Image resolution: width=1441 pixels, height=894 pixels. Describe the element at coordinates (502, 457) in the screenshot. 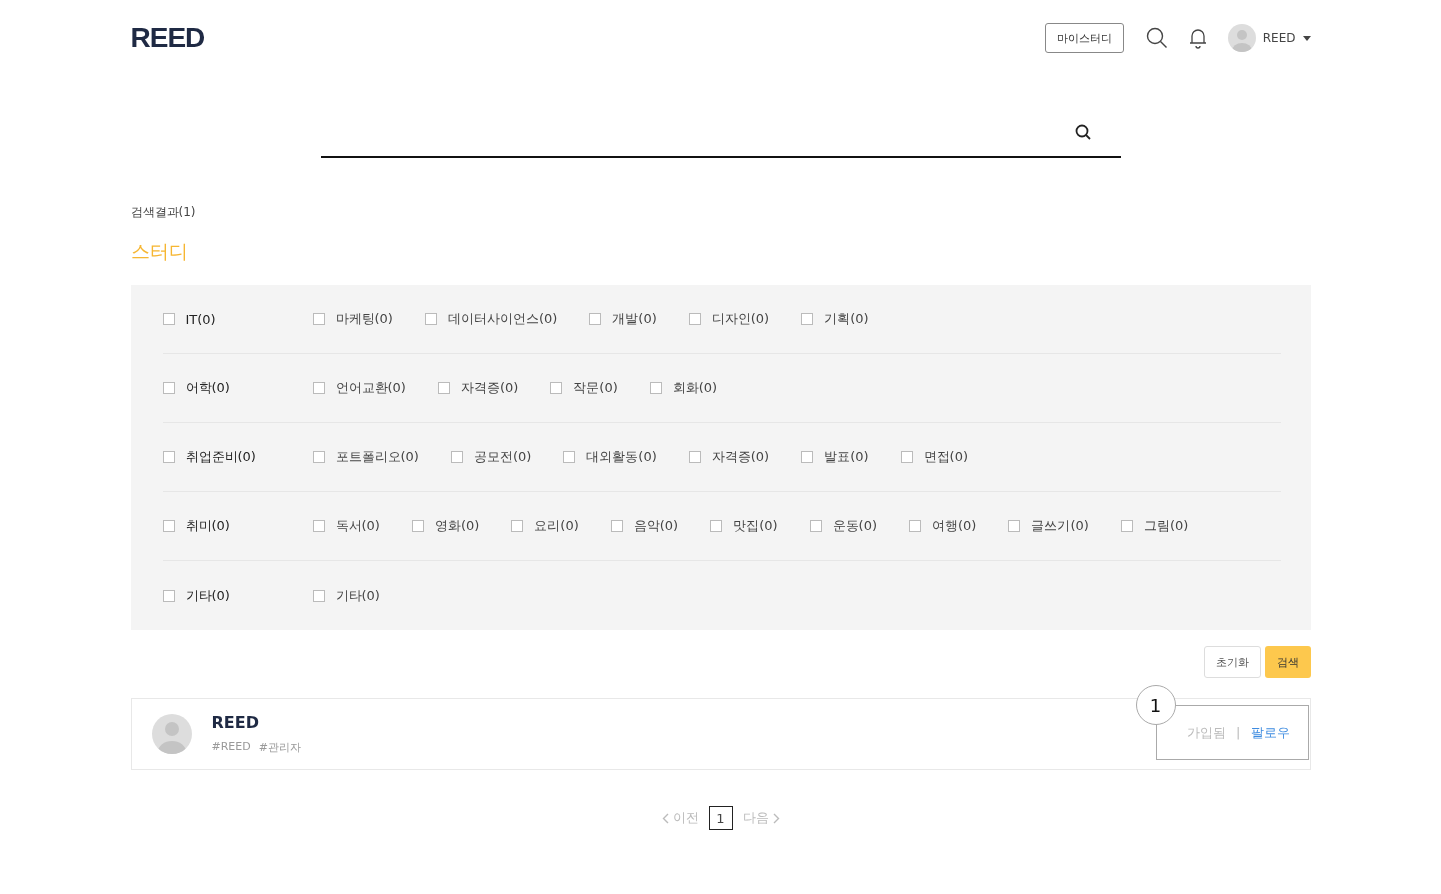

I see `subcategory-label: 공모전(0)` at that location.